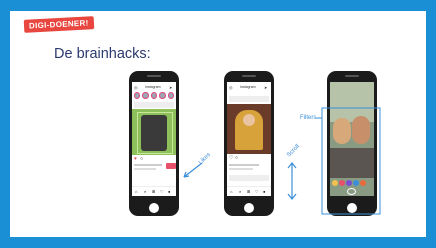 This screenshot has width=436, height=248. What do you see at coordinates (58, 24) in the screenshot?
I see `digi-doener-badge: DIGI-DOENER!` at bounding box center [58, 24].